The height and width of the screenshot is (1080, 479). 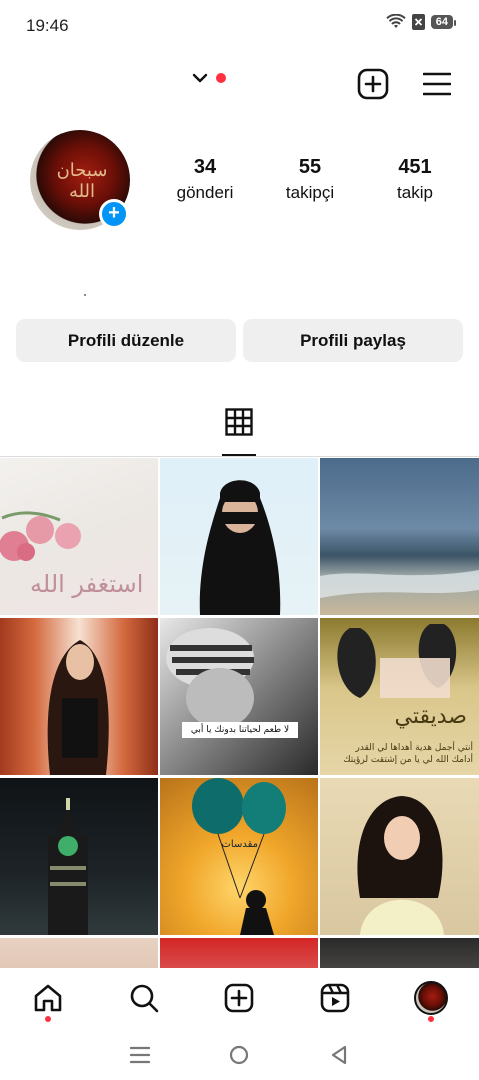 What do you see at coordinates (114, 214) in the screenshot?
I see `add-story-button: +` at bounding box center [114, 214].